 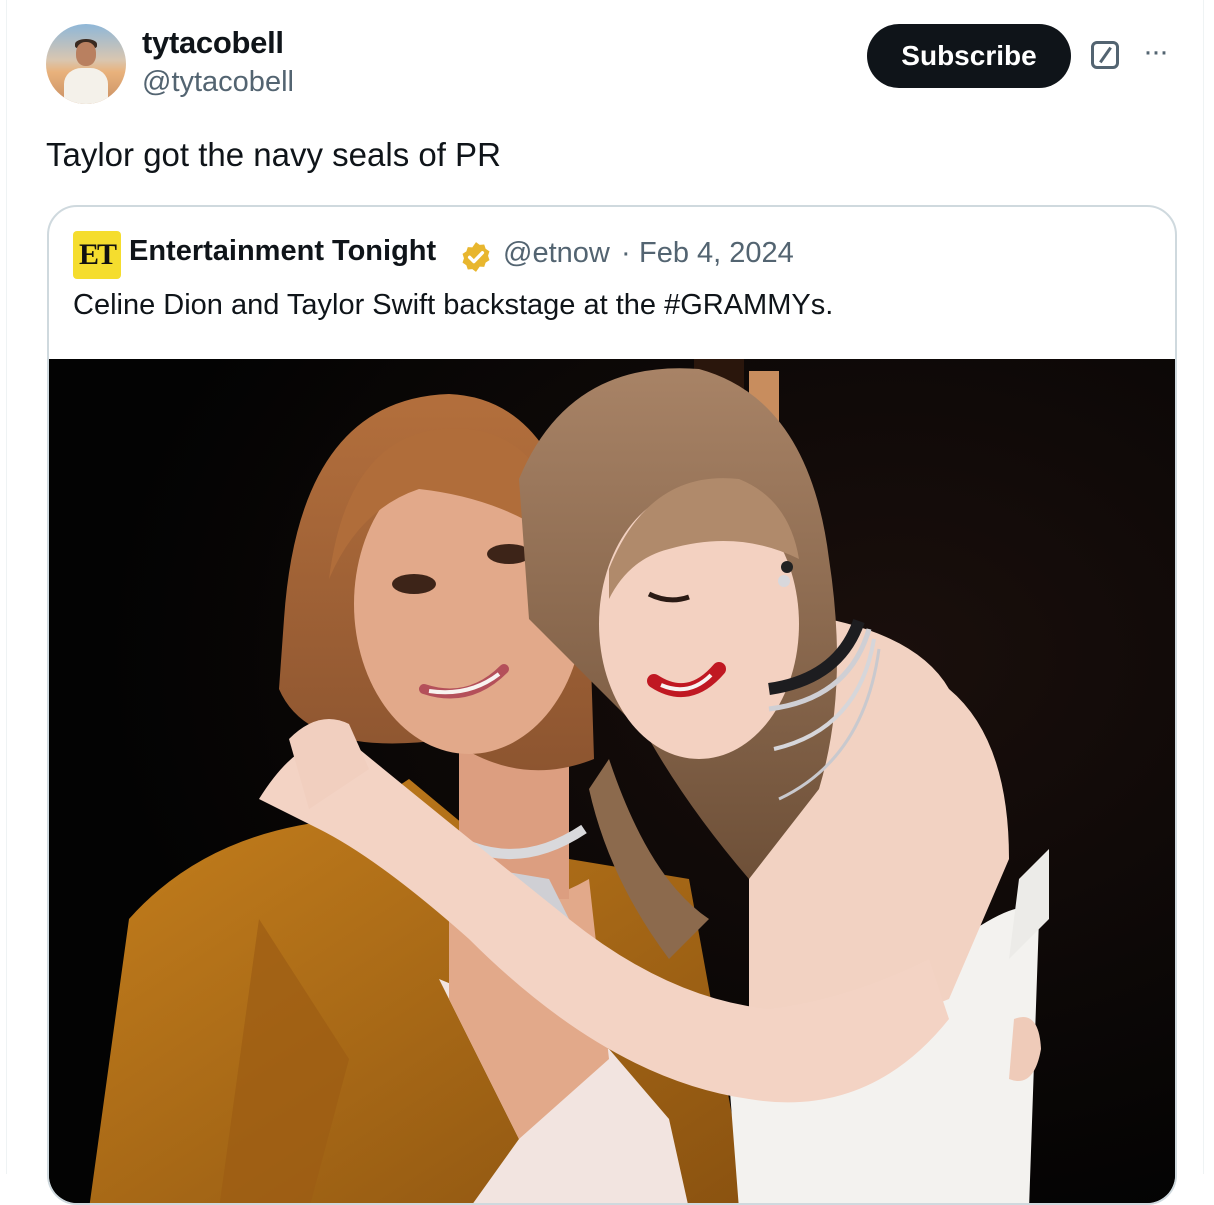 I want to click on quoted-display-name: Entertainment Tonight, so click(x=282, y=251).